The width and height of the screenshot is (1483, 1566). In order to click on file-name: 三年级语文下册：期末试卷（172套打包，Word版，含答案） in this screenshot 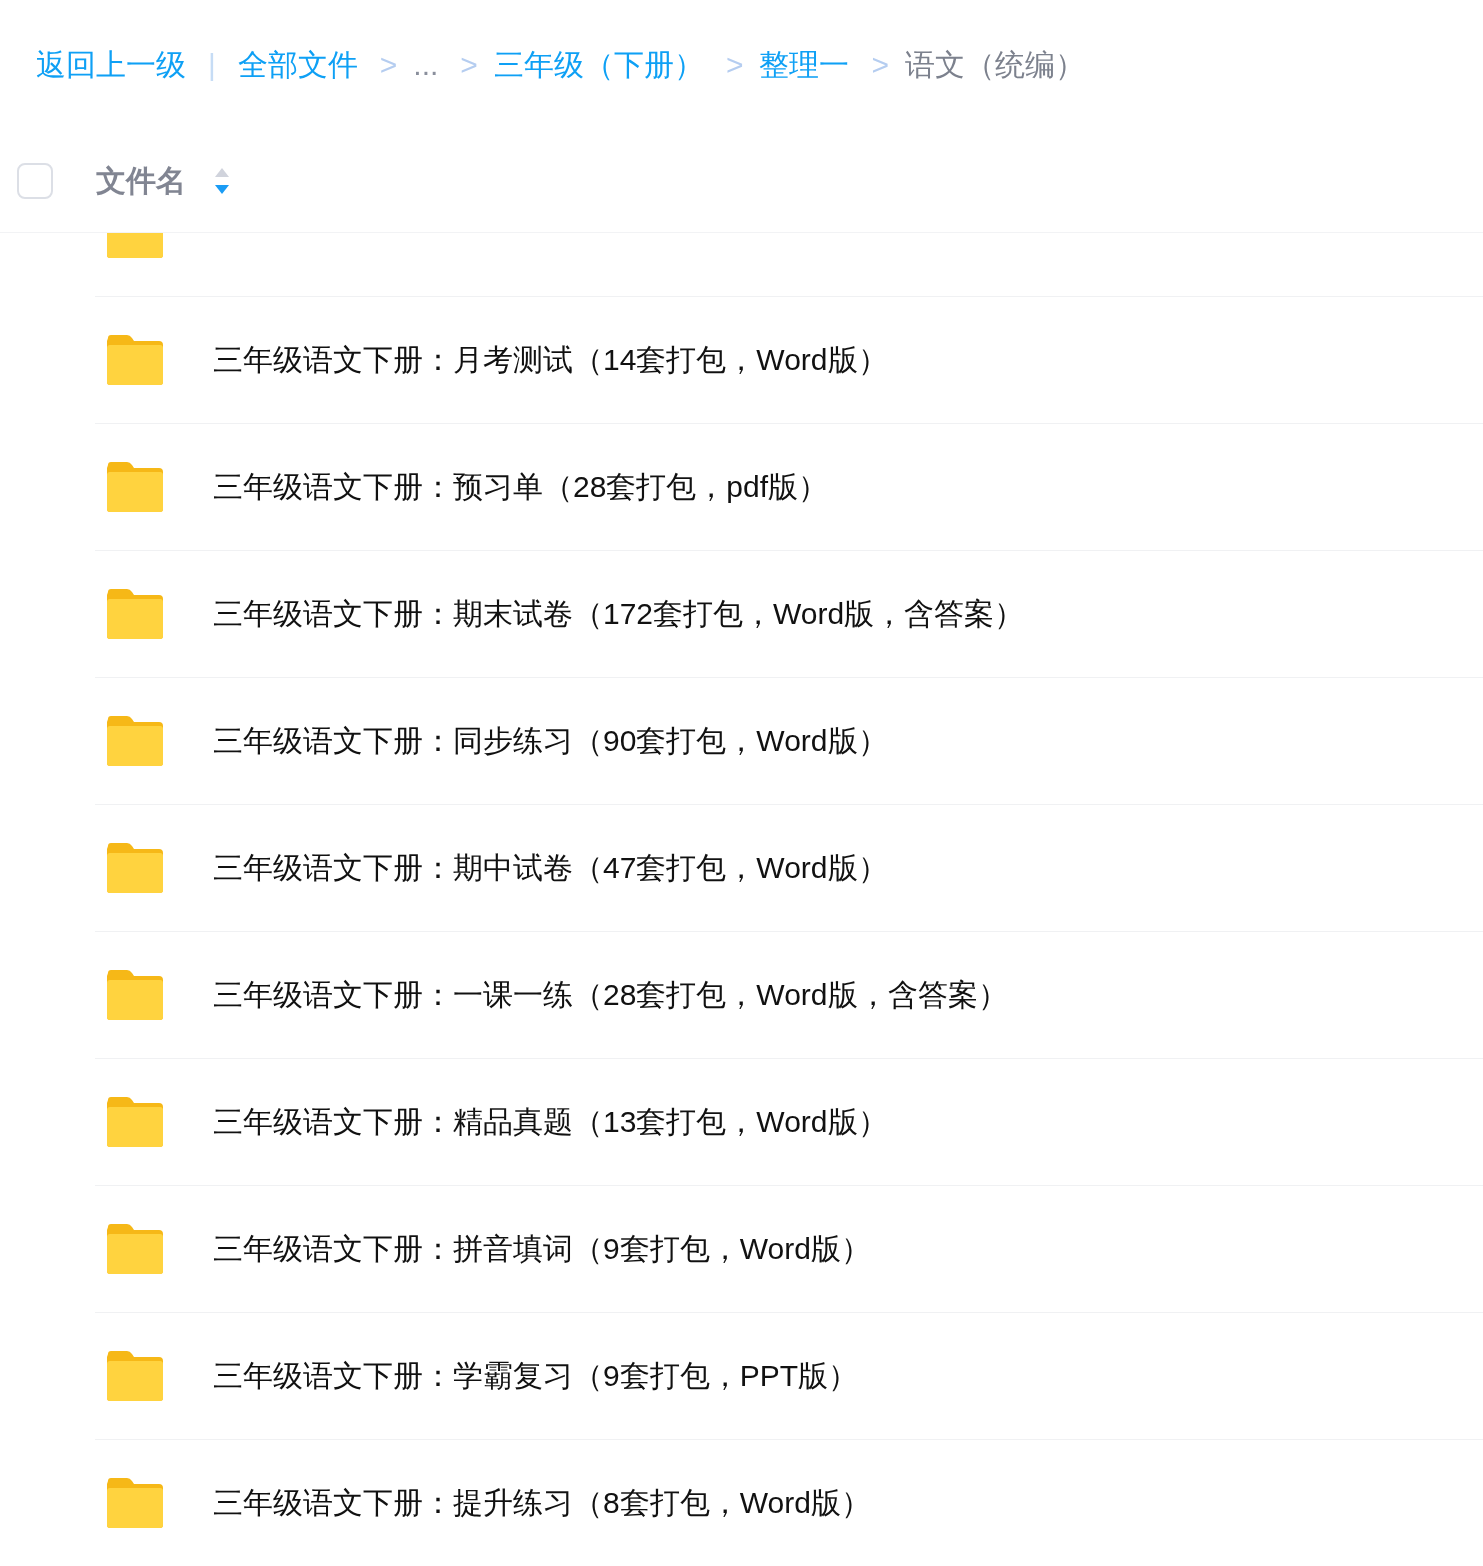, I will do `click(619, 614)`.